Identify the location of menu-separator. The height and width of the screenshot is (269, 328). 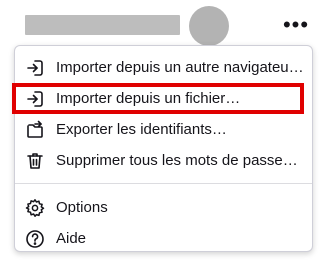
(163, 183).